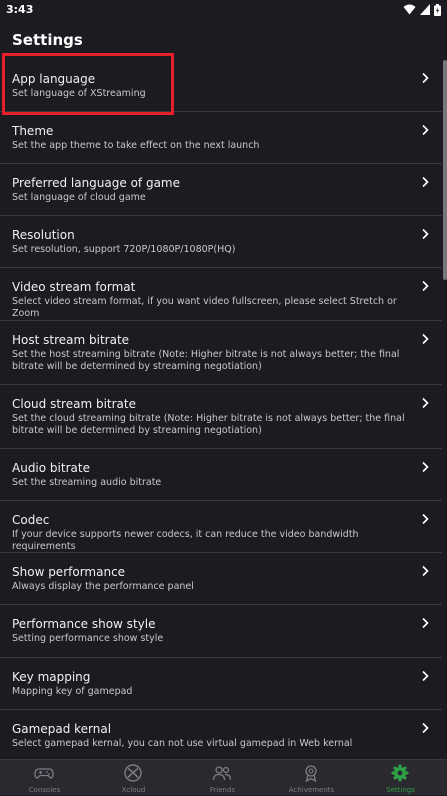 This screenshot has width=447, height=796. I want to click on nav-item-xcloud: Xcloud, so click(133, 778).